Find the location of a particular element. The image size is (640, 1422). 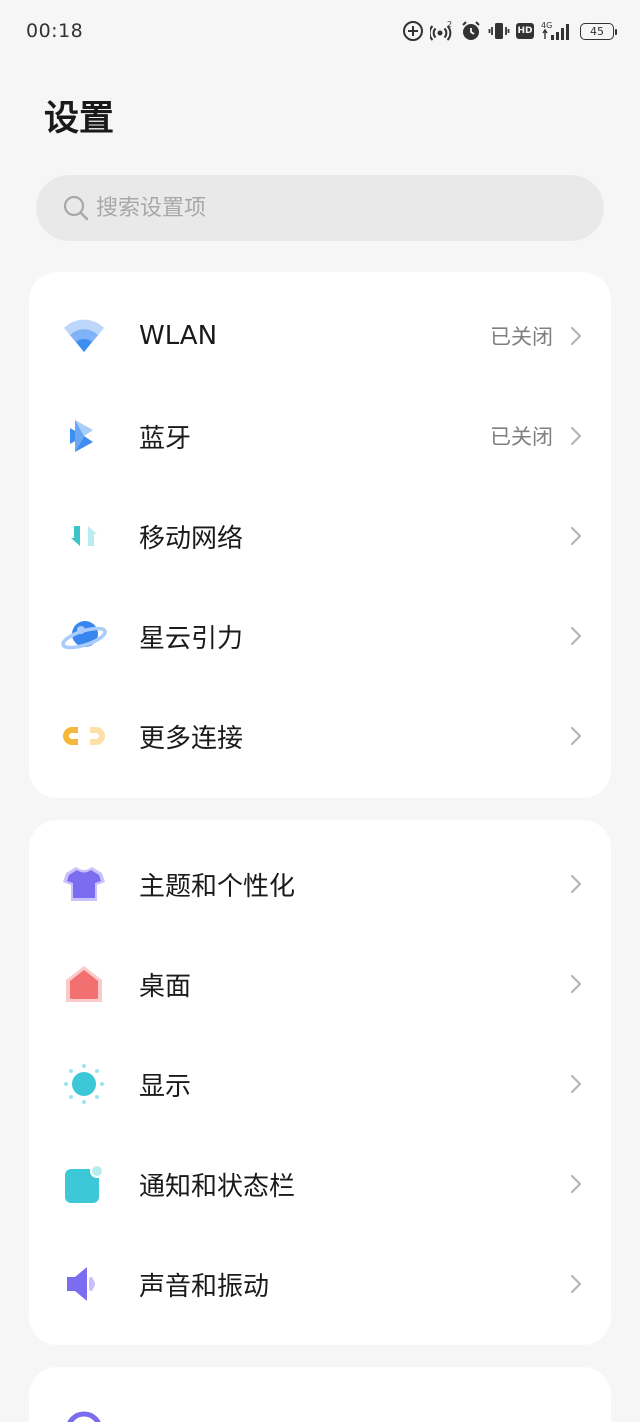

hotspot-icon: 2 is located at coordinates (441, 30).